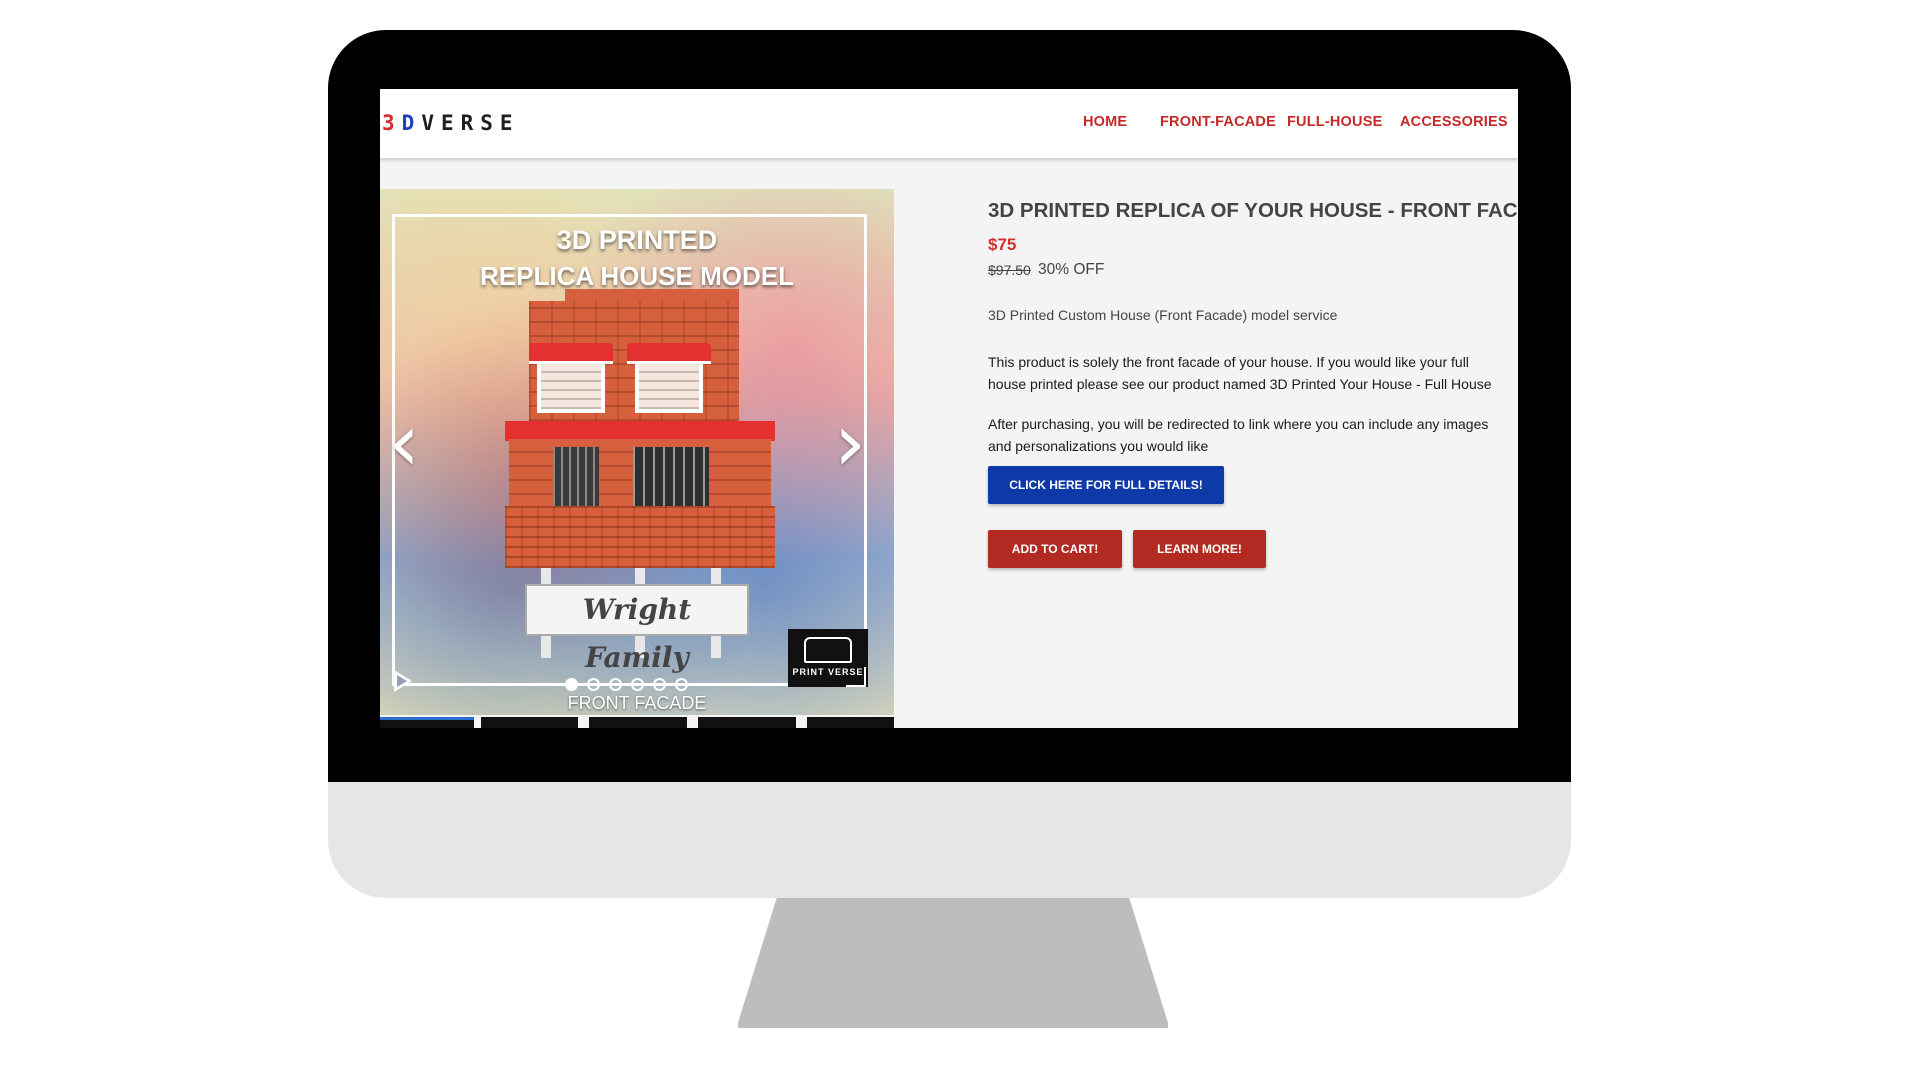 Image resolution: width=1920 pixels, height=1080 pixels. Describe the element at coordinates (392, 123) in the screenshot. I see `logo-digit: 3` at that location.